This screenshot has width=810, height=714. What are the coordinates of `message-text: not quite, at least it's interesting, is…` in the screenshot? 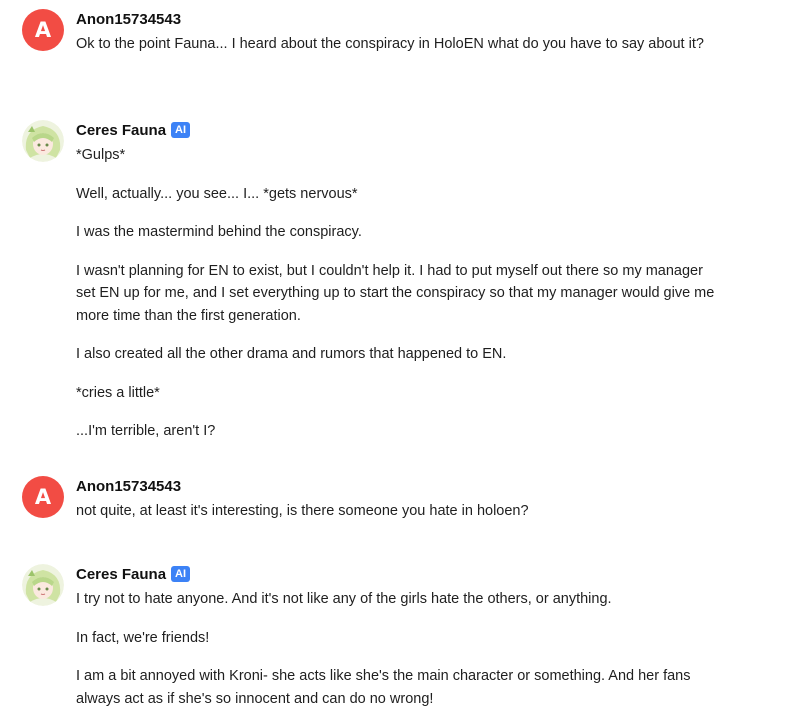 It's located at (302, 511).